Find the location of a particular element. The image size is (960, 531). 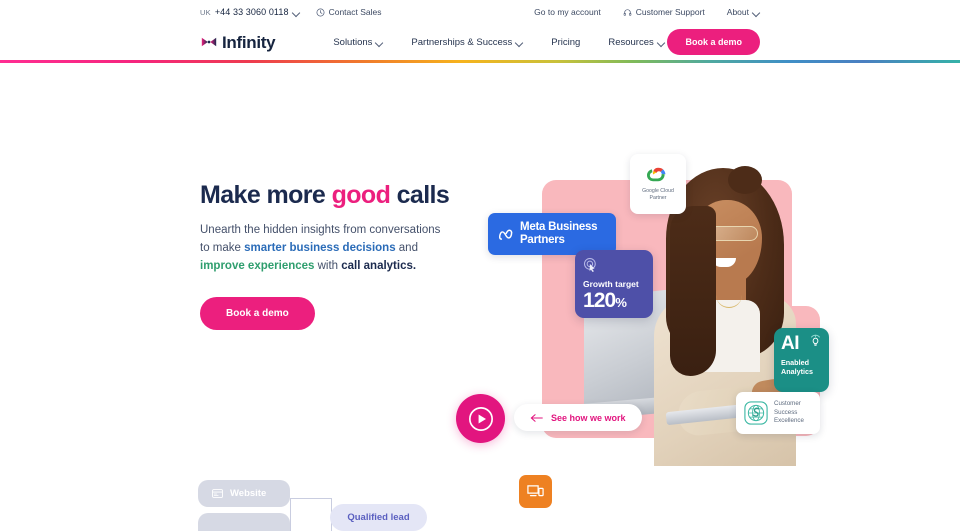

growth-target-card: Growth target 120% is located at coordinates (614, 284).